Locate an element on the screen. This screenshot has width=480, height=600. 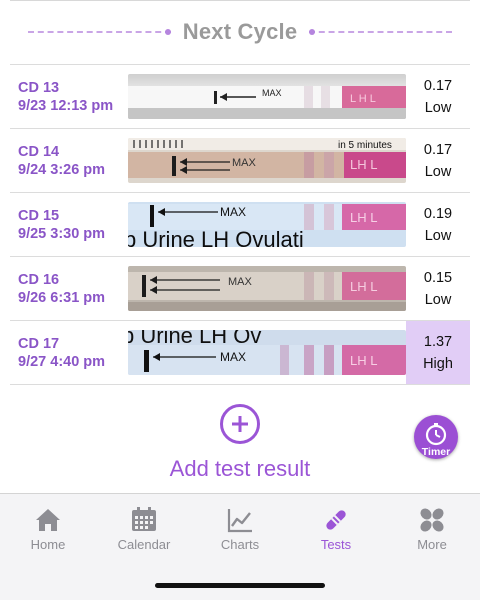
tab-label: Tests is located at coordinates (336, 544).